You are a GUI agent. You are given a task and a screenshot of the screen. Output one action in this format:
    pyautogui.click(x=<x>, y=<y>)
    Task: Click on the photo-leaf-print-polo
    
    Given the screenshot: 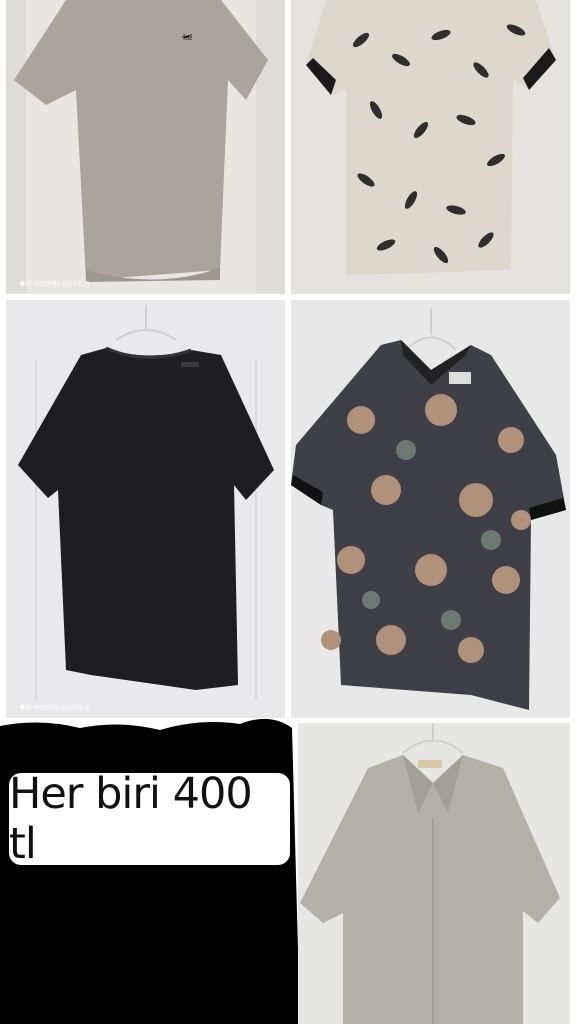 What is the action you would take?
    pyautogui.click(x=430, y=147)
    